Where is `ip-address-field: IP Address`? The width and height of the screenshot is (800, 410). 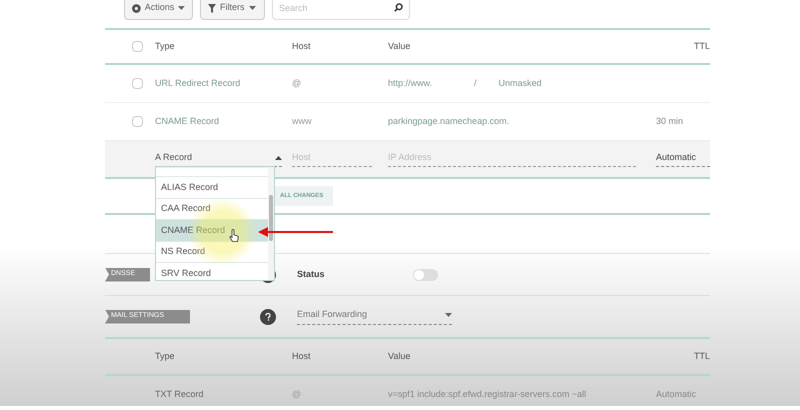
ip-address-field: IP Address is located at coordinates (512, 159).